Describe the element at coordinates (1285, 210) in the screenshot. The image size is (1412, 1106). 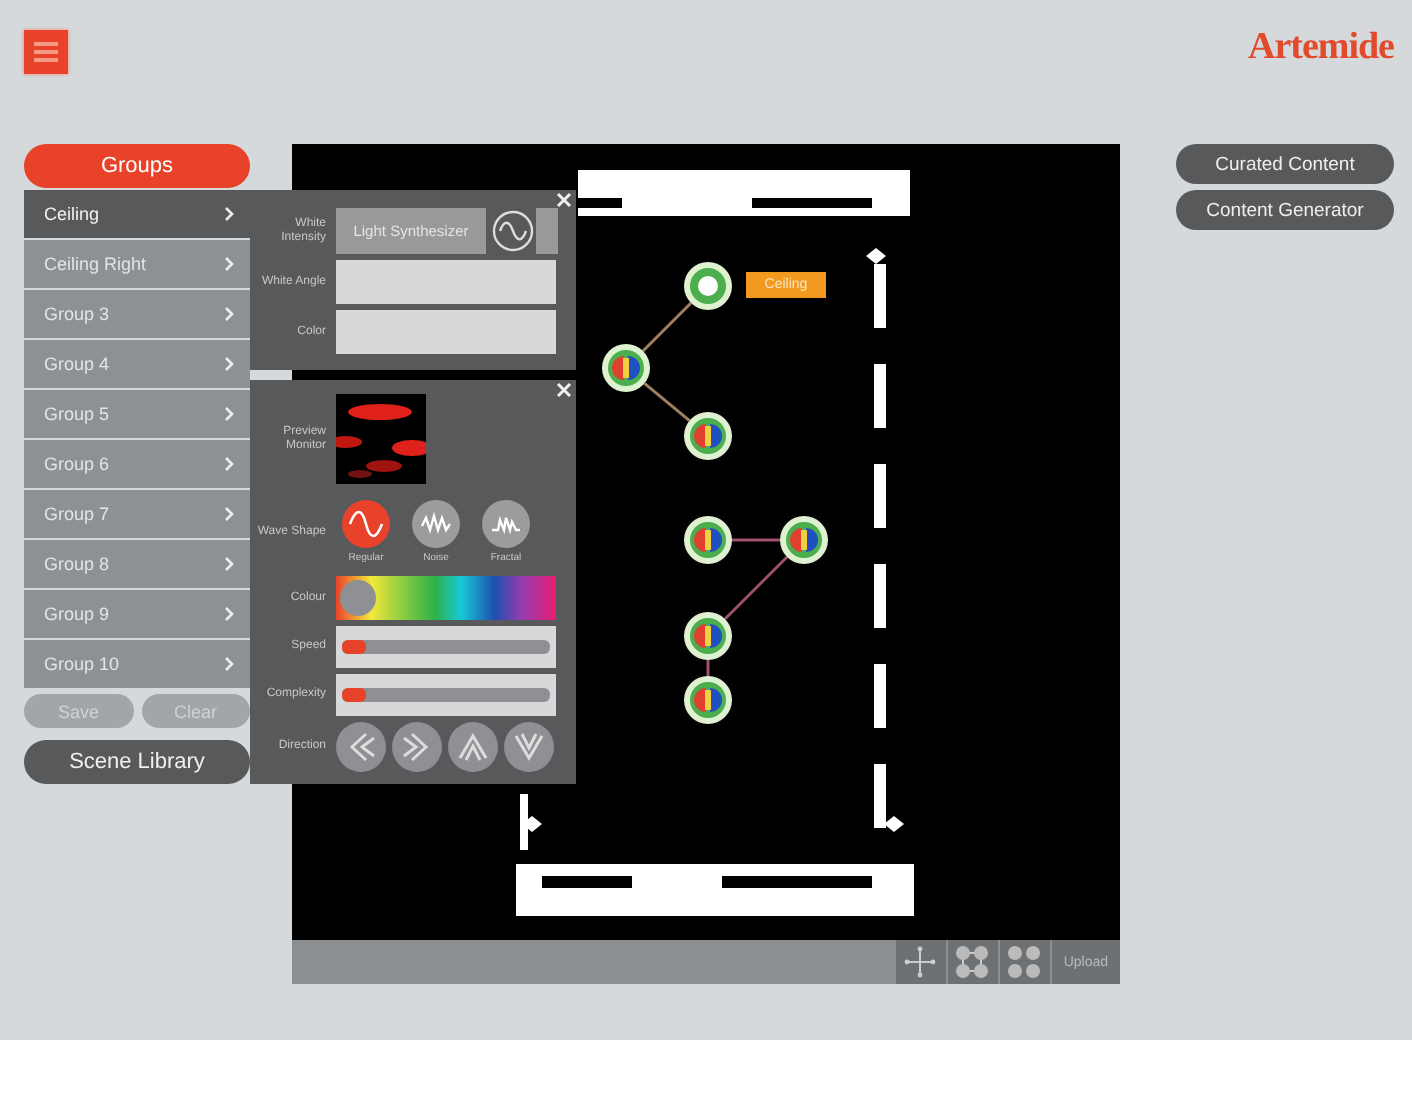
I see `content-button: Content Generator` at that location.